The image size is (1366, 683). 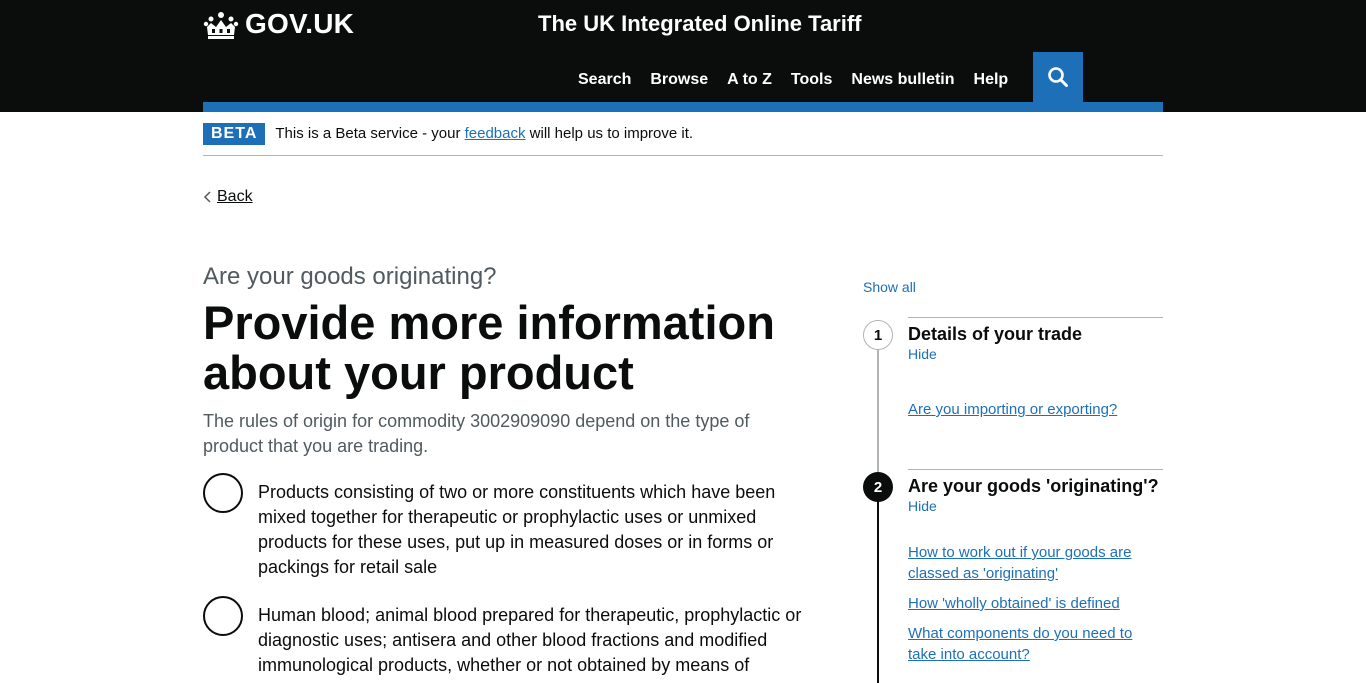 I want to click on step-number-1: 1, so click(x=878, y=335).